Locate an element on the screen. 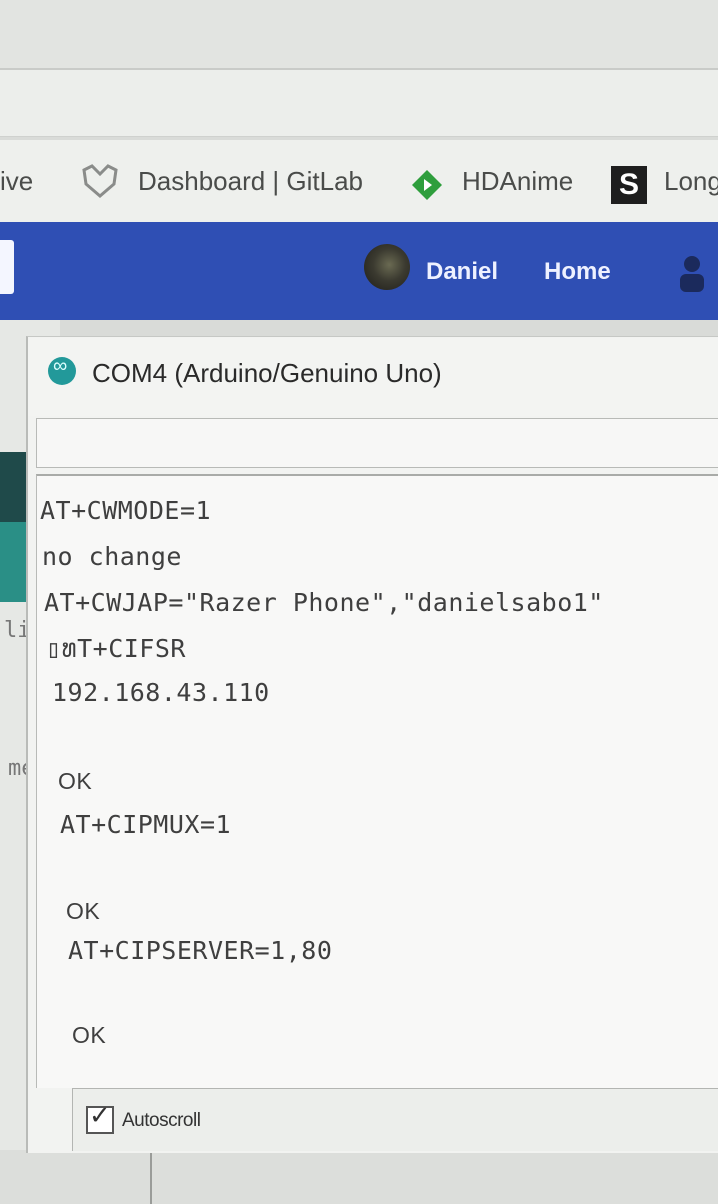  output-line: AT+CWJAP="Razer Phone","danielsabo1" is located at coordinates (324, 602).